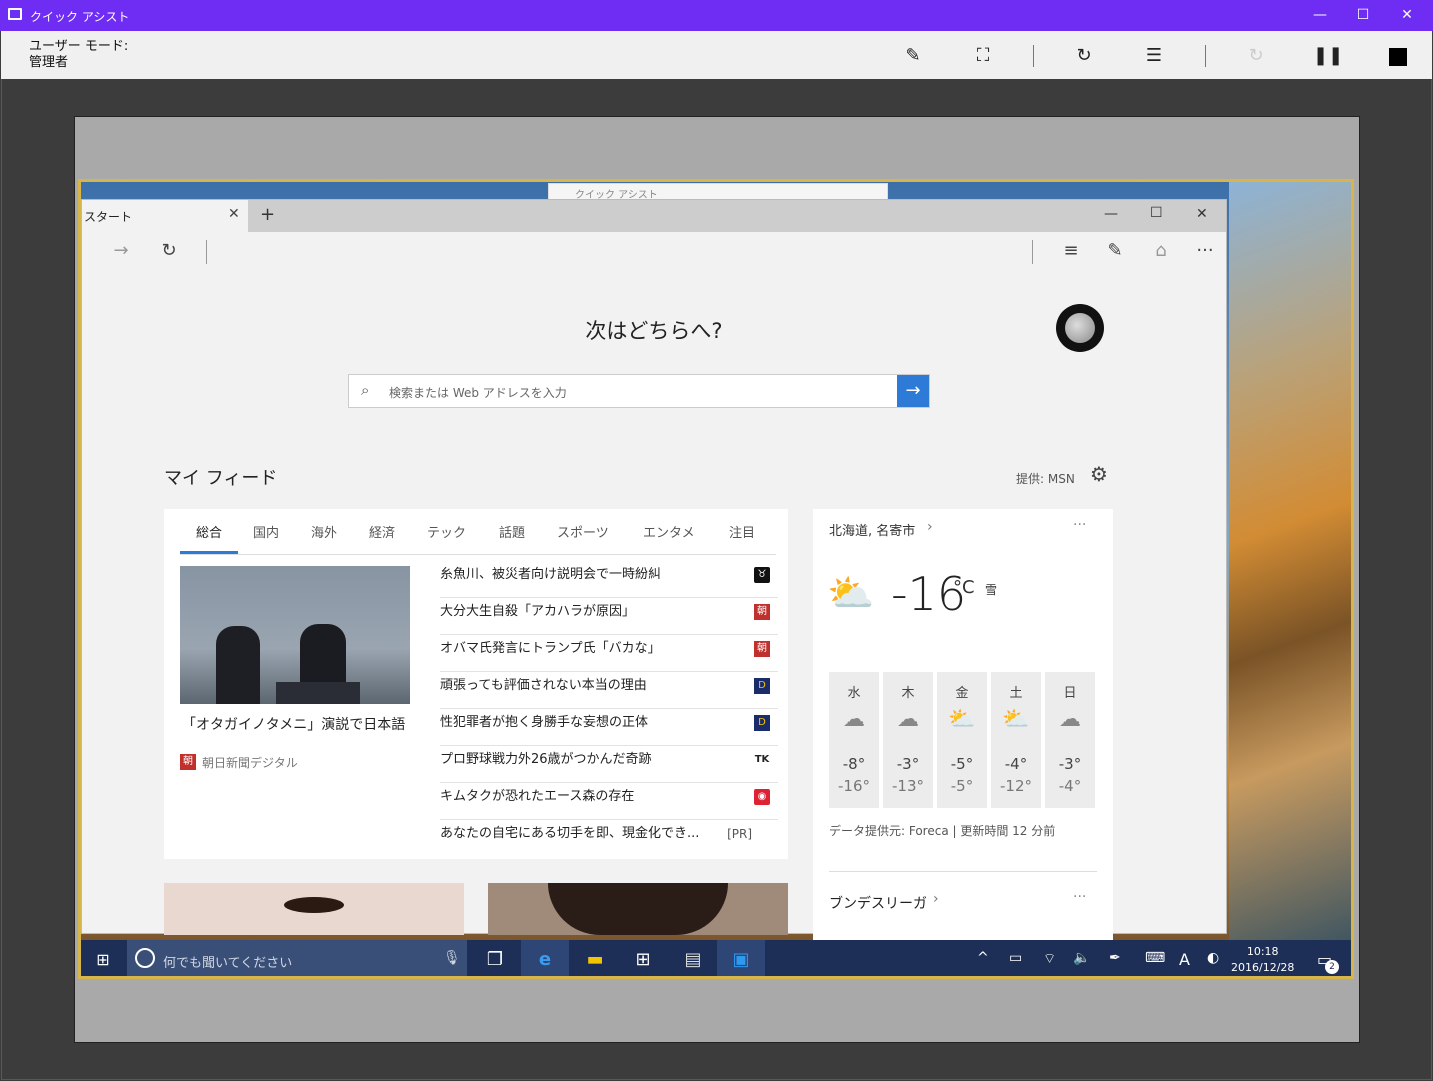  Describe the element at coordinates (121, 251) in the screenshot. I see `forward-icon: →` at that location.